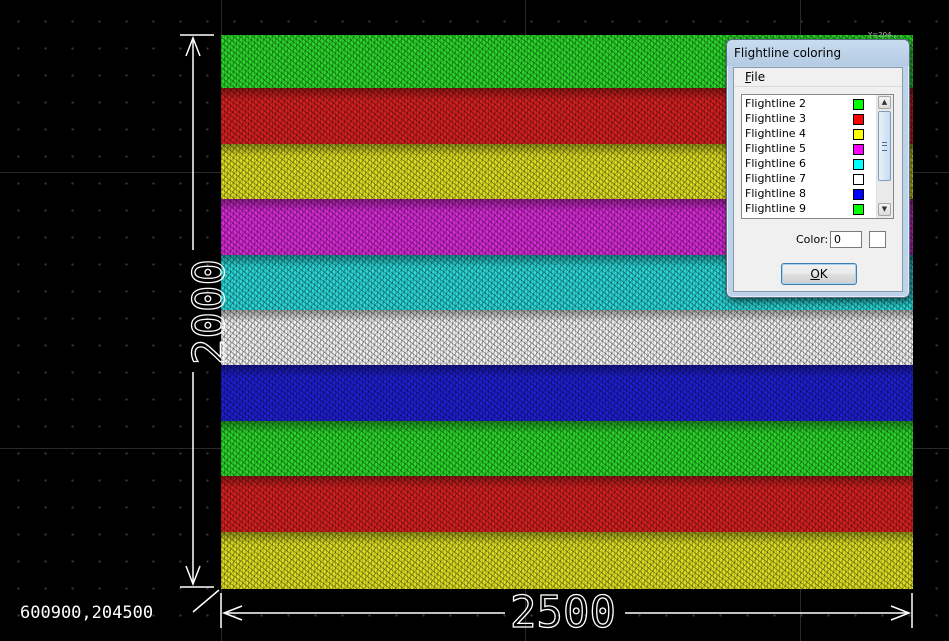 The width and height of the screenshot is (949, 641). What do you see at coordinates (823, 274) in the screenshot?
I see `ok-rest: K` at bounding box center [823, 274].